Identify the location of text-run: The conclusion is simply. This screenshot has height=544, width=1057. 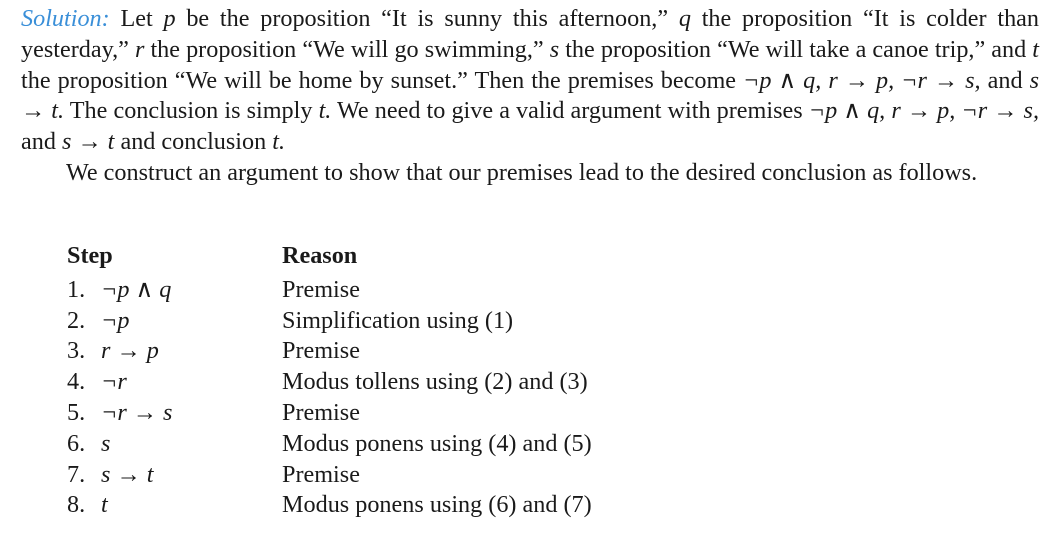
(191, 111).